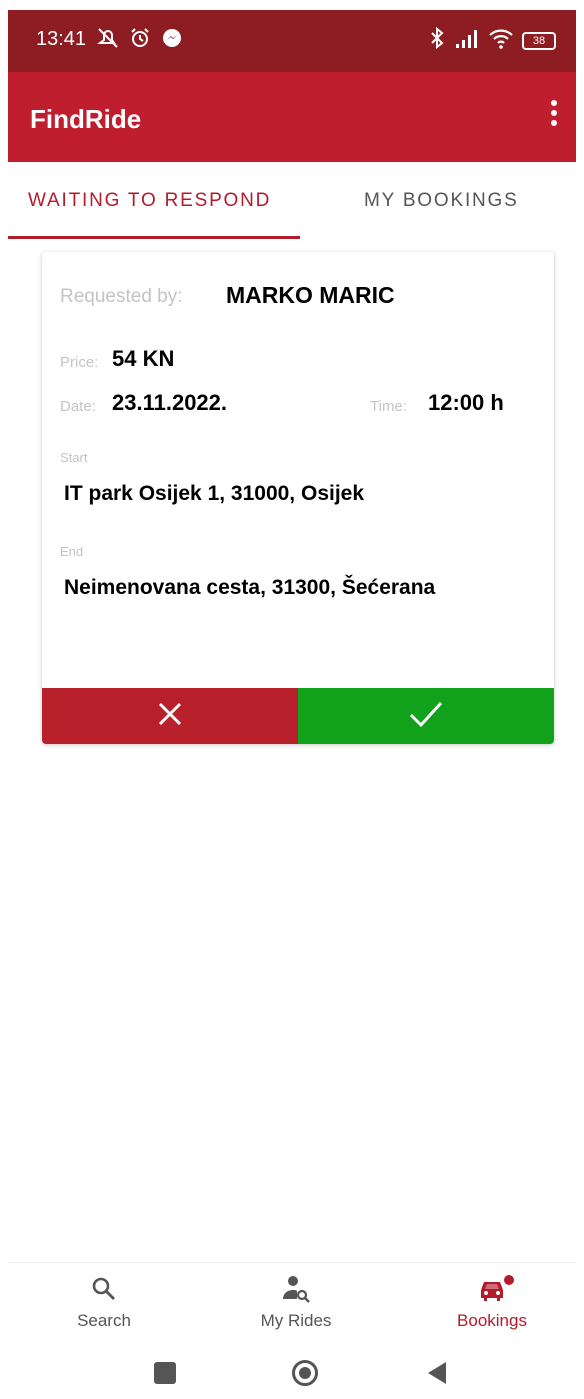 The height and width of the screenshot is (1399, 584). I want to click on wifi-icon, so click(501, 40).